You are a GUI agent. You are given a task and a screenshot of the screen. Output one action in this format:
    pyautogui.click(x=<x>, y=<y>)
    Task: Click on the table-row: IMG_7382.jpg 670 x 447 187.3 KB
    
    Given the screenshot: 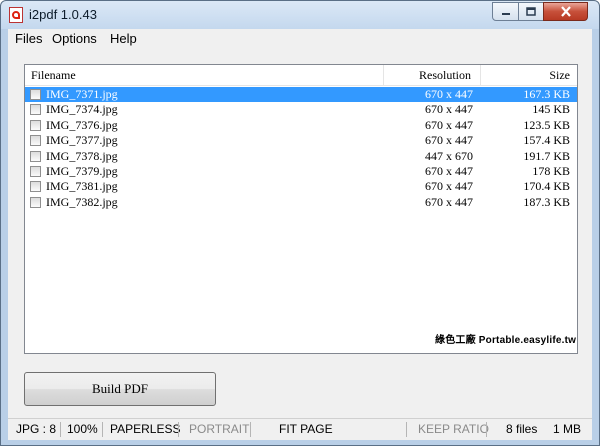 What is the action you would take?
    pyautogui.click(x=301, y=202)
    